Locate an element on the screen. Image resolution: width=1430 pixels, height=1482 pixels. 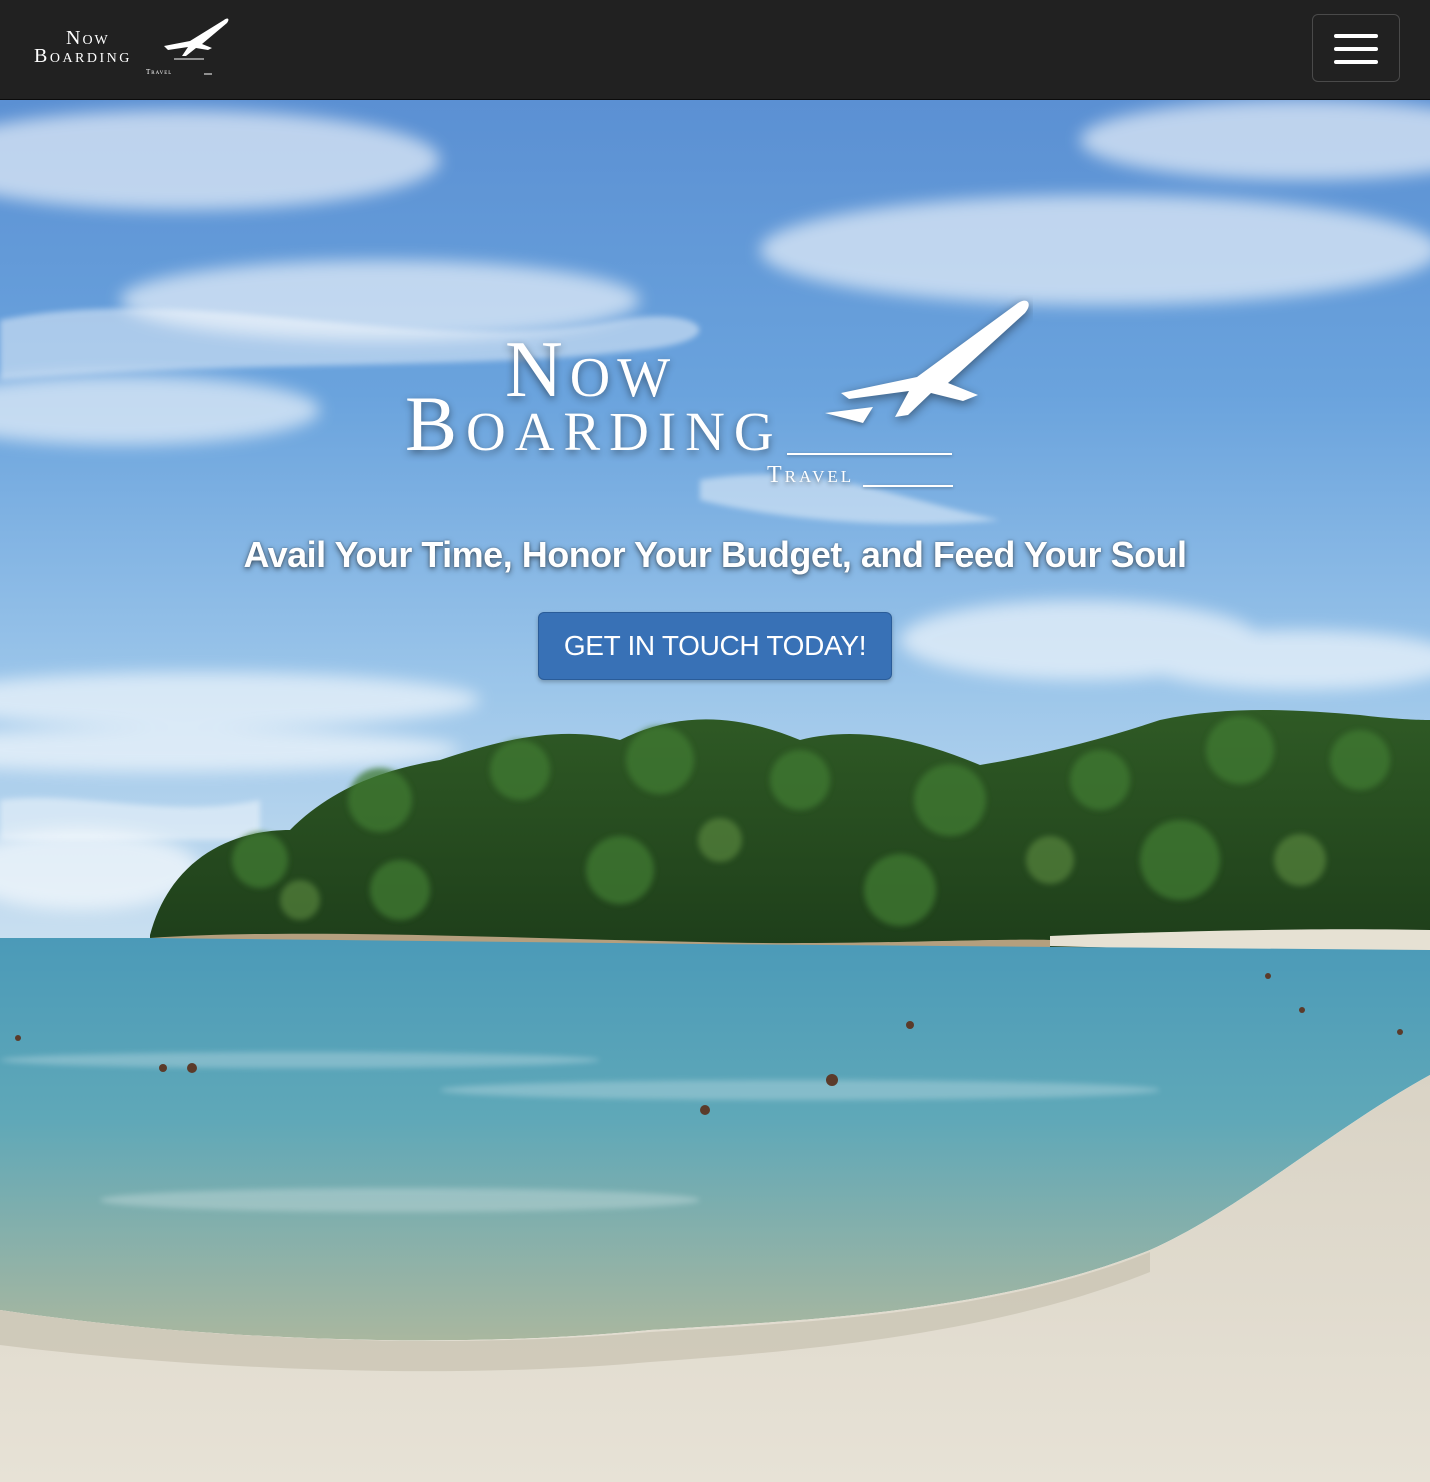
hamburger-menu-button is located at coordinates (1356, 48).